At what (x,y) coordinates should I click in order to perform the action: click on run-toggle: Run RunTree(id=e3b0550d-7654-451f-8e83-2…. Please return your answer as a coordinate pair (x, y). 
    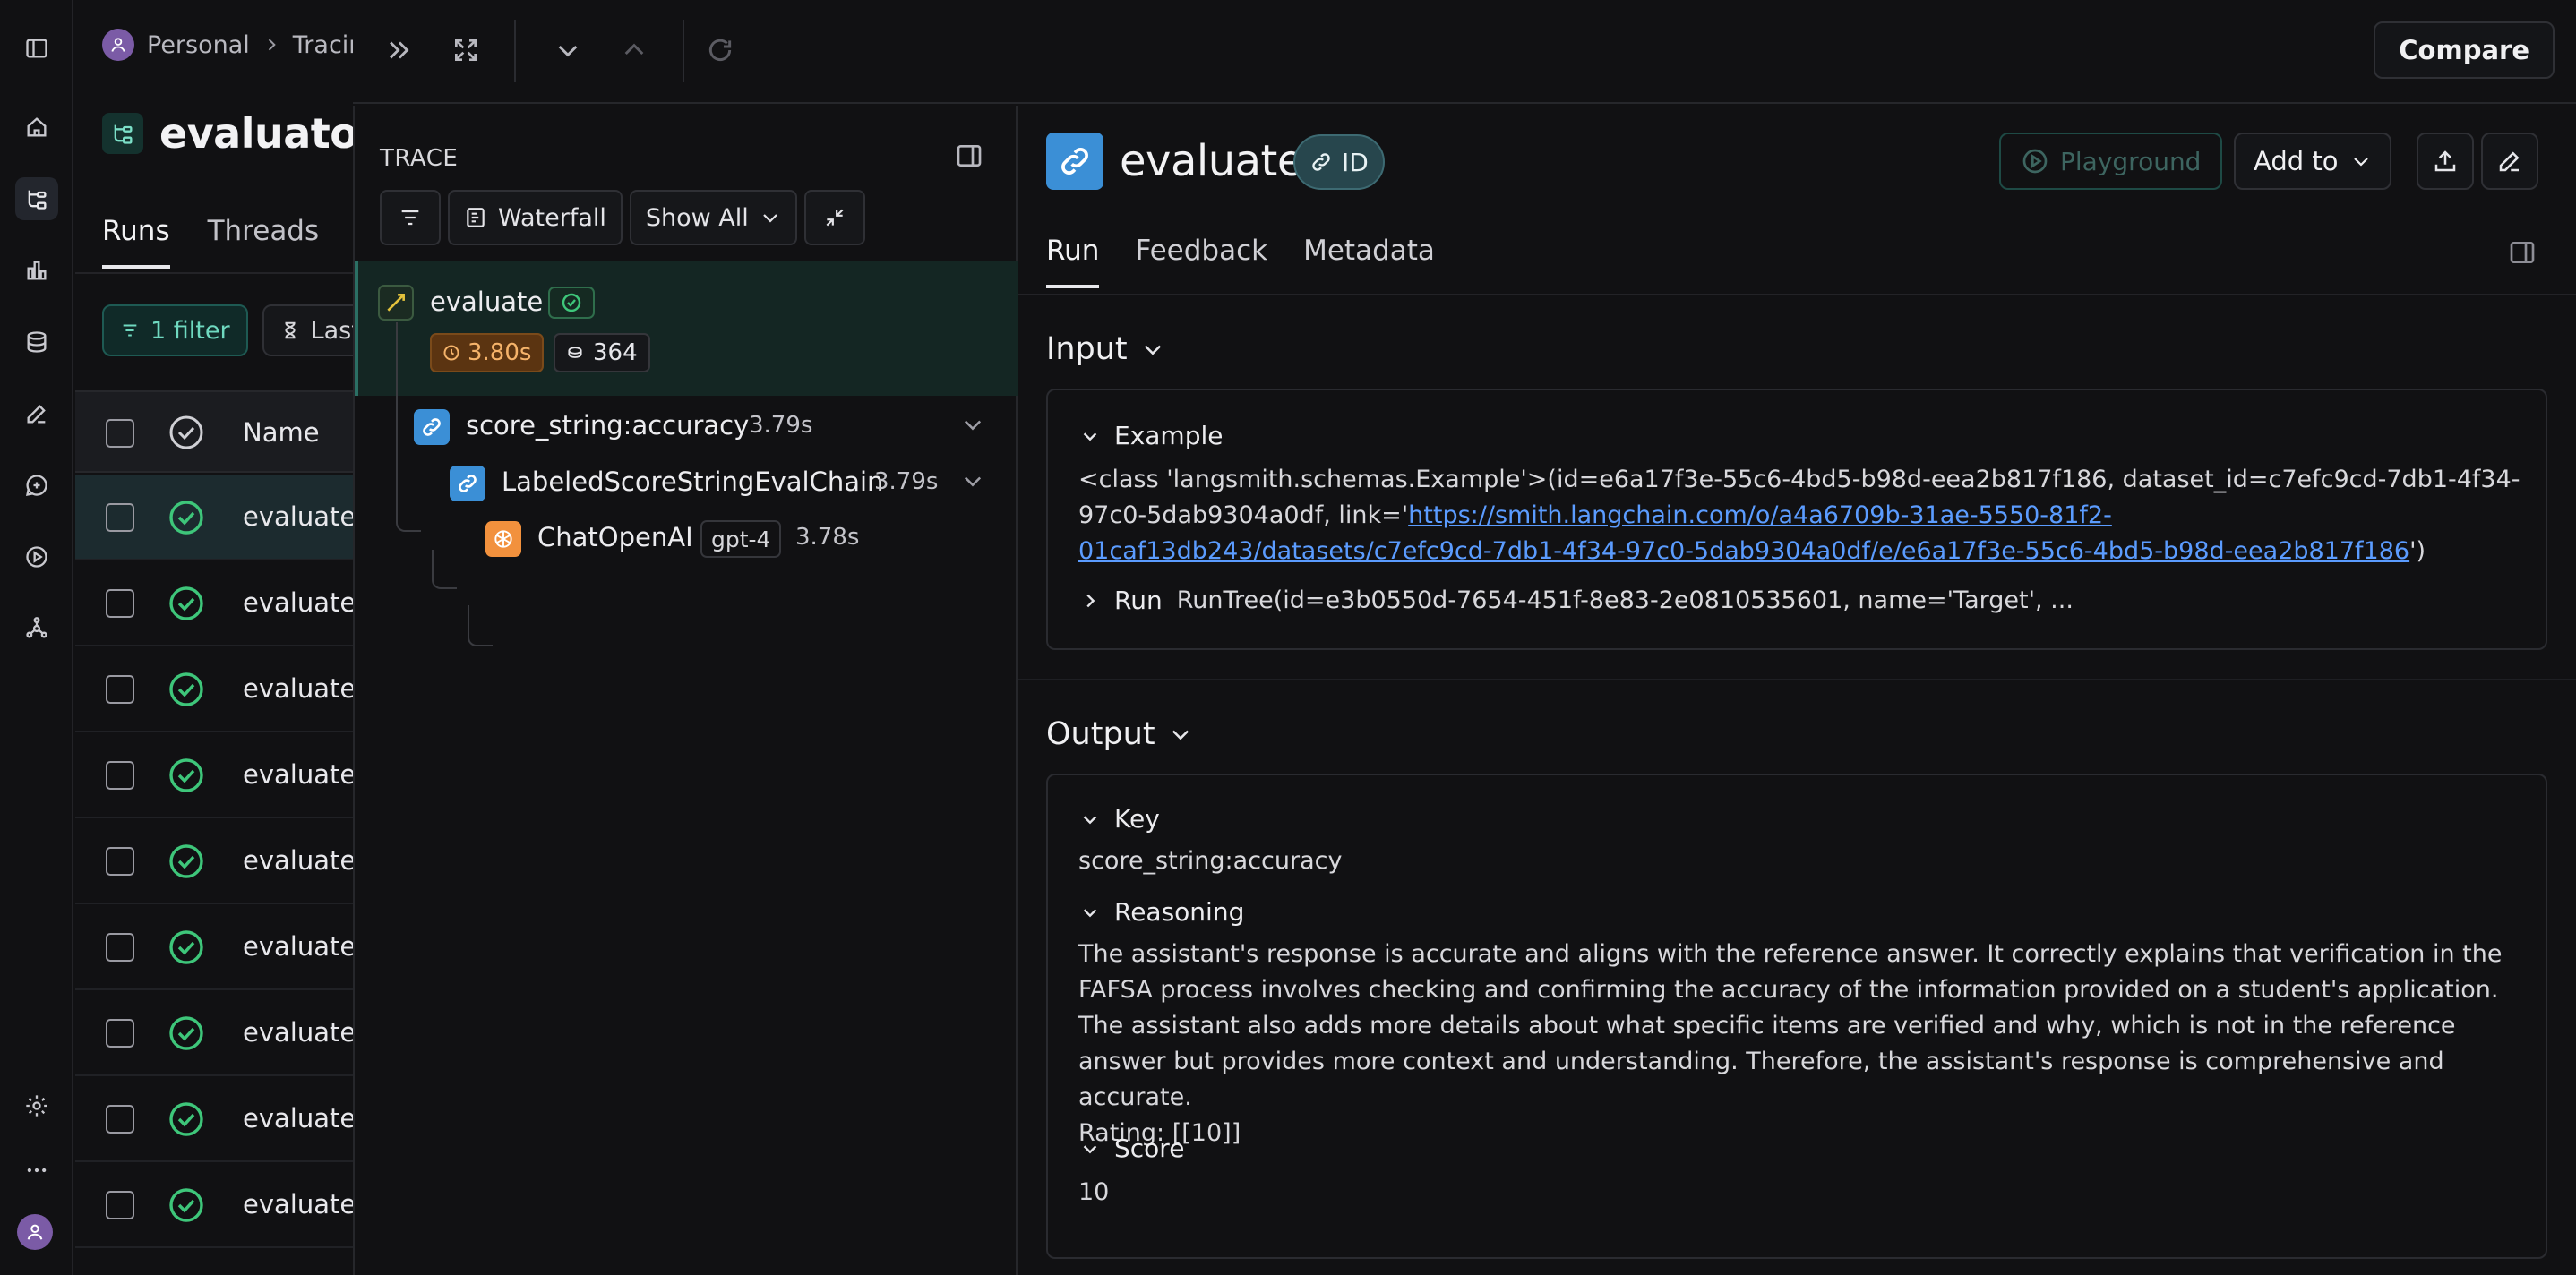
    Looking at the image, I should click on (1577, 600).